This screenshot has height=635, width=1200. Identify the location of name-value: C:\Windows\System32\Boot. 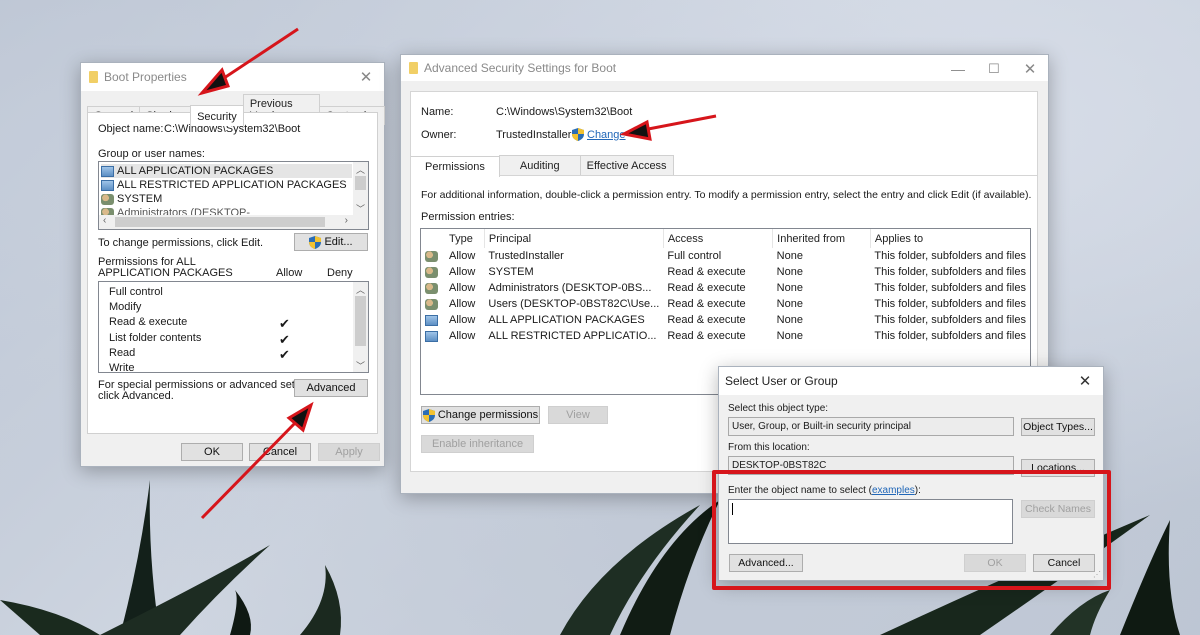
(564, 112).